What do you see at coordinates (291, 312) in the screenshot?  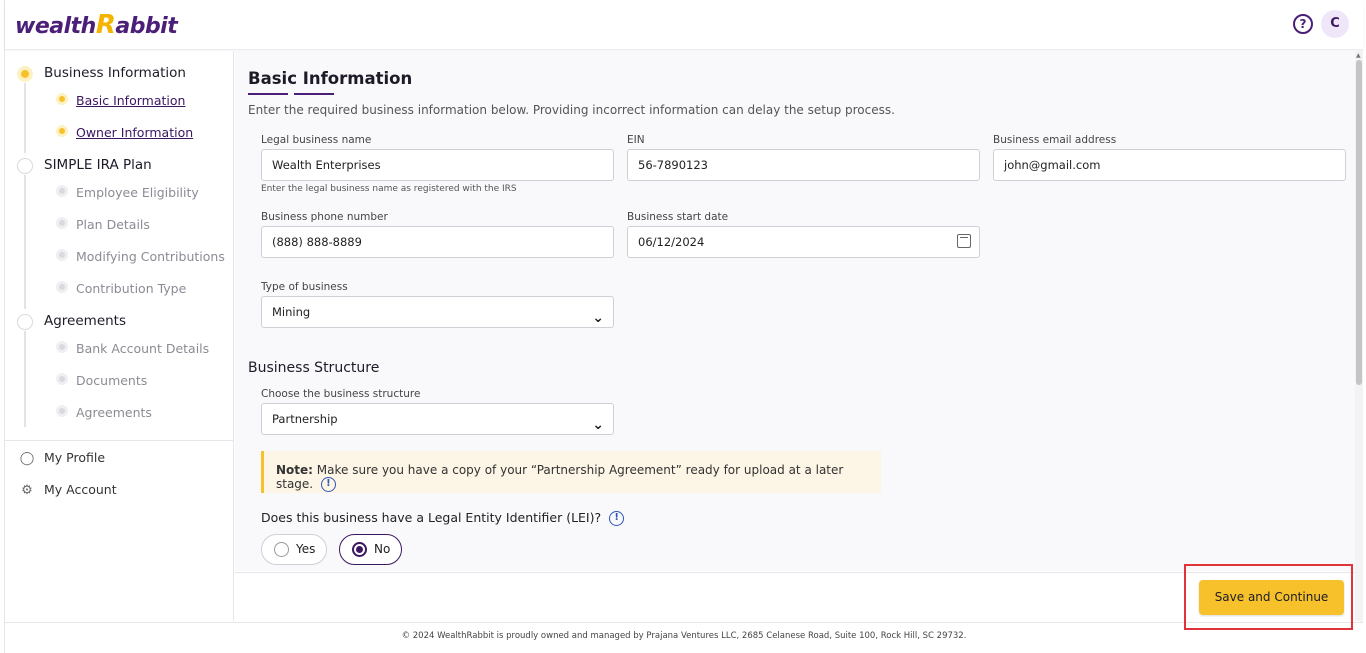 I see `business-type-value: Mining` at bounding box center [291, 312].